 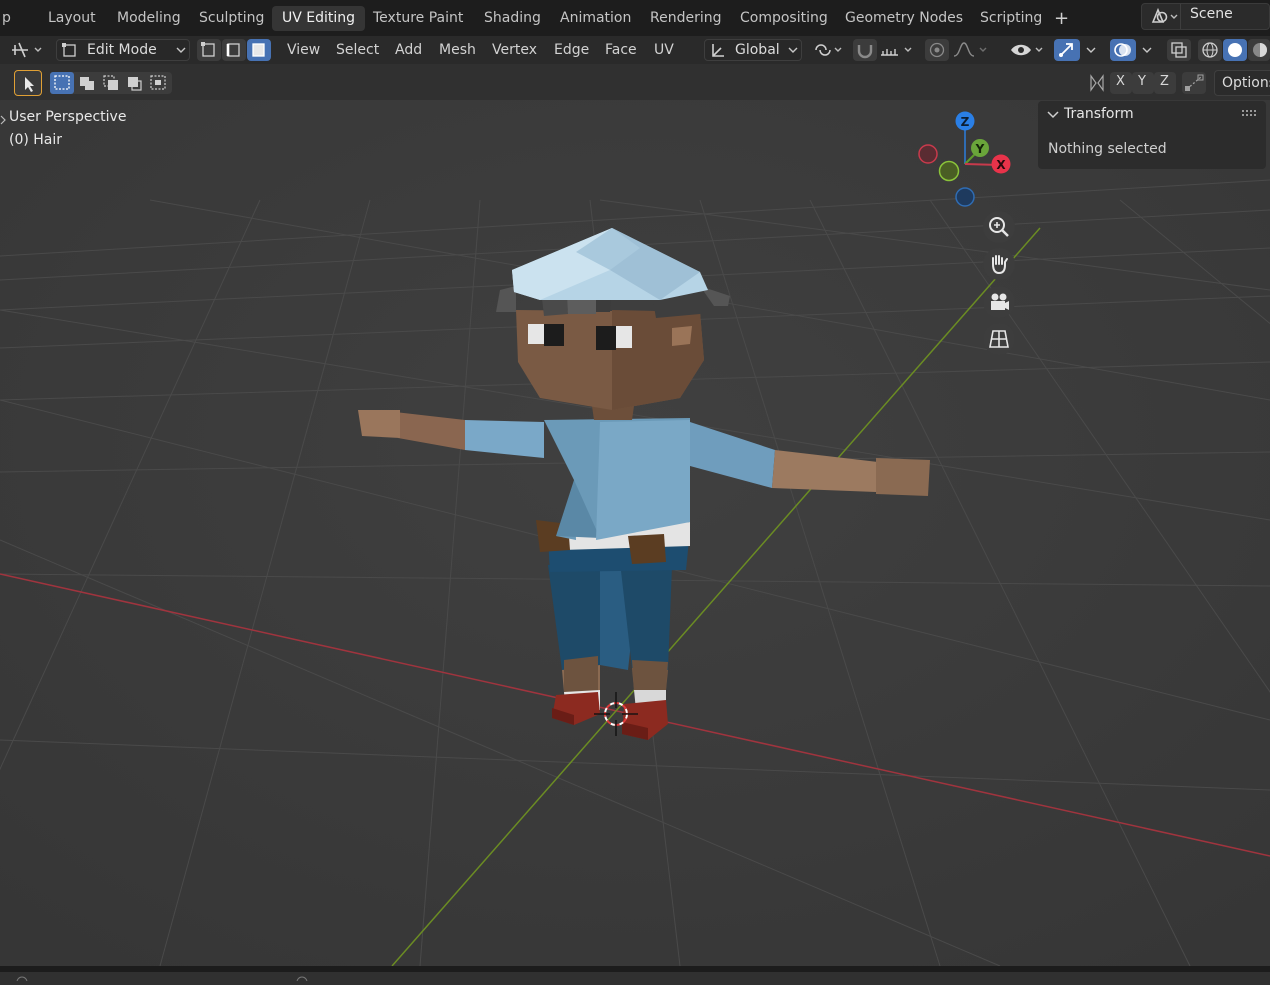 I want to click on tab-uv-editing: UV Editing, so click(x=319, y=18).